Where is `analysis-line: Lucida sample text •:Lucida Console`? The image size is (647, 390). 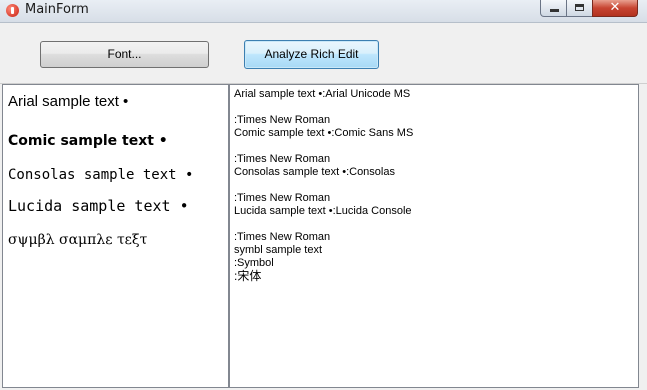 analysis-line: Lucida sample text •:Lucida Console is located at coordinates (323, 211).